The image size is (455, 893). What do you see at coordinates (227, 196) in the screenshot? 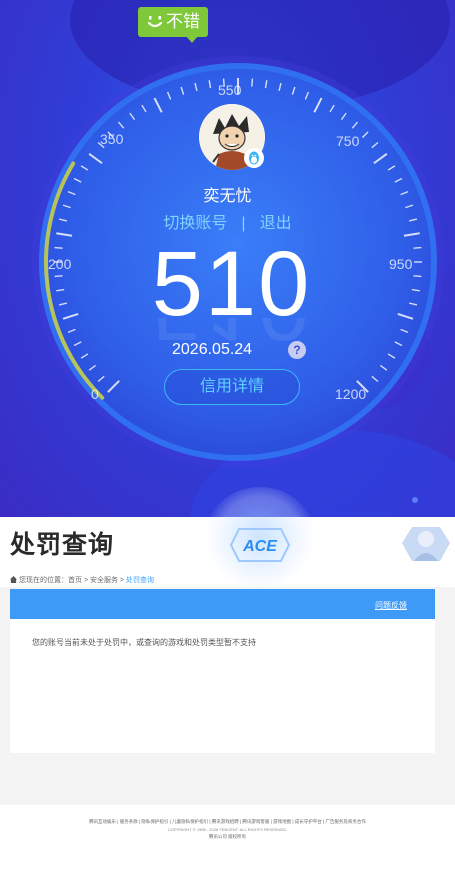
I see `user-nickname: 奕无忧` at bounding box center [227, 196].